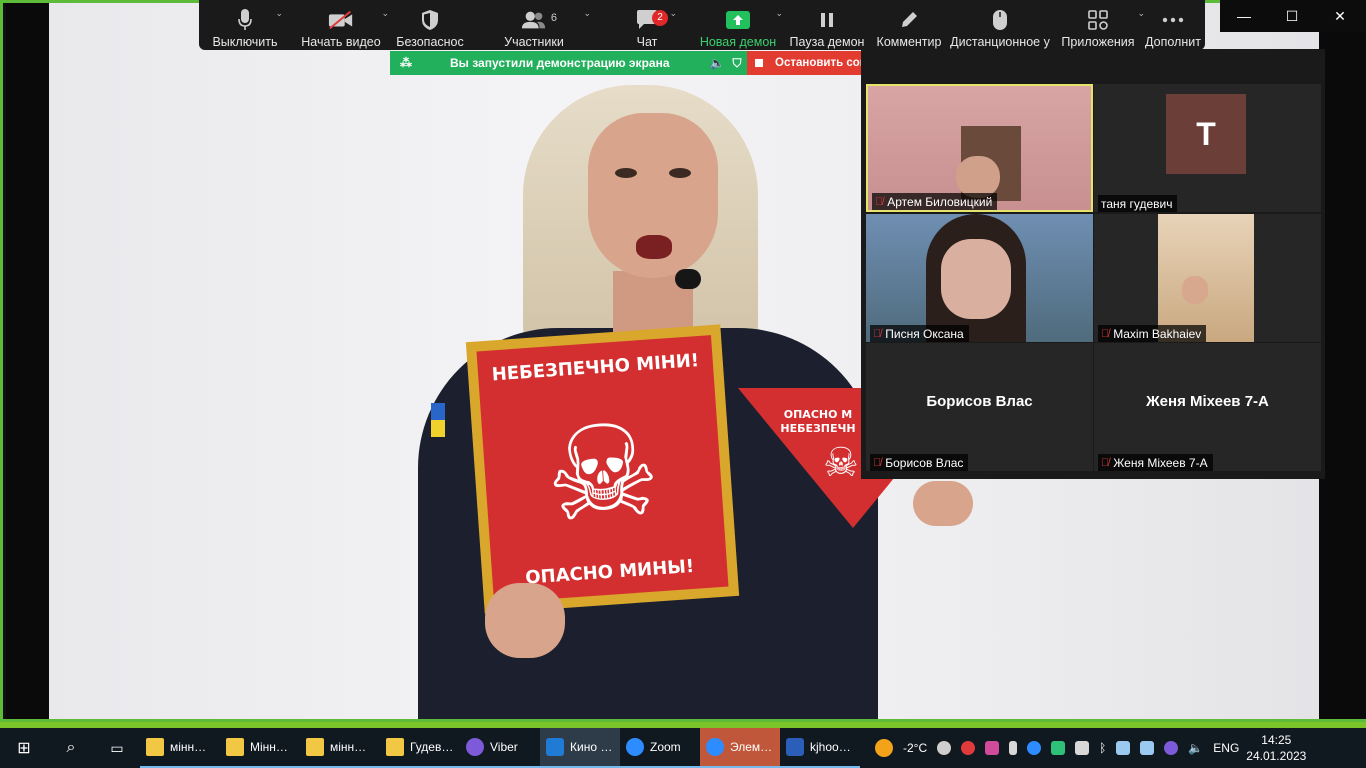  I want to click on viber-tray-icon, so click(1171, 748).